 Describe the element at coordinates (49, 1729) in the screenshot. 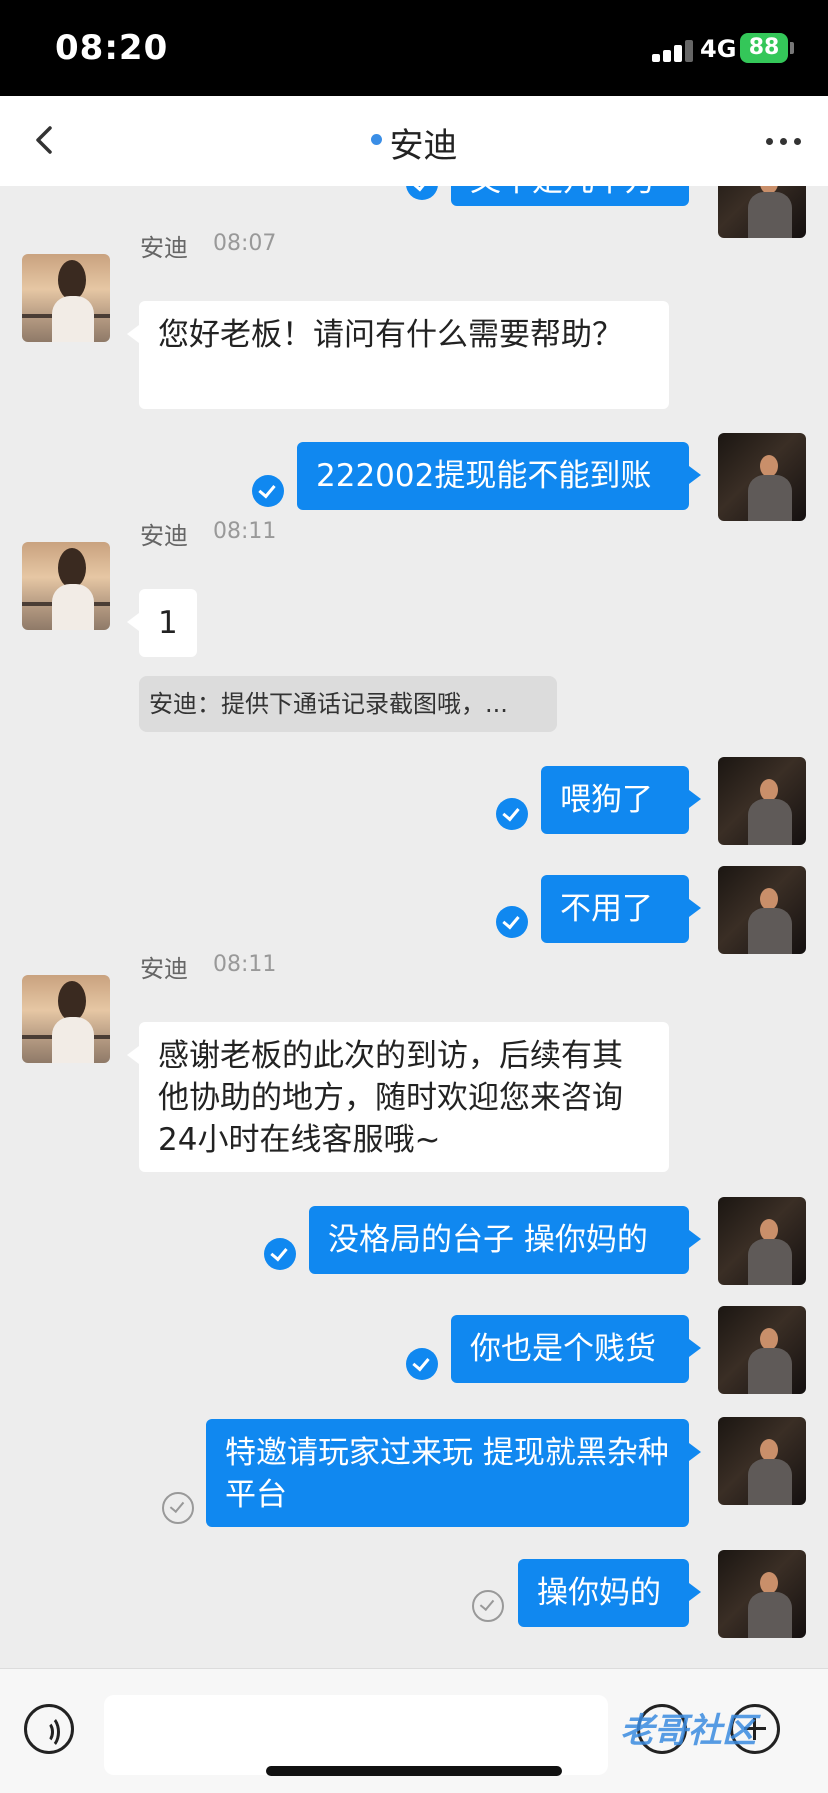

I see `voice-icon` at that location.